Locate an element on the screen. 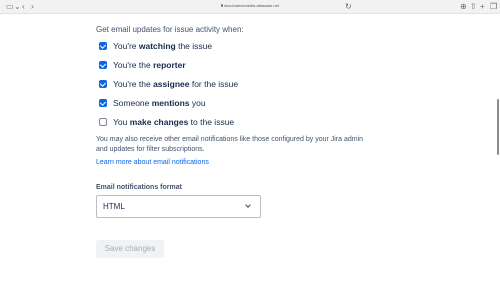  option-reporter: You're the reporter is located at coordinates (199, 66).